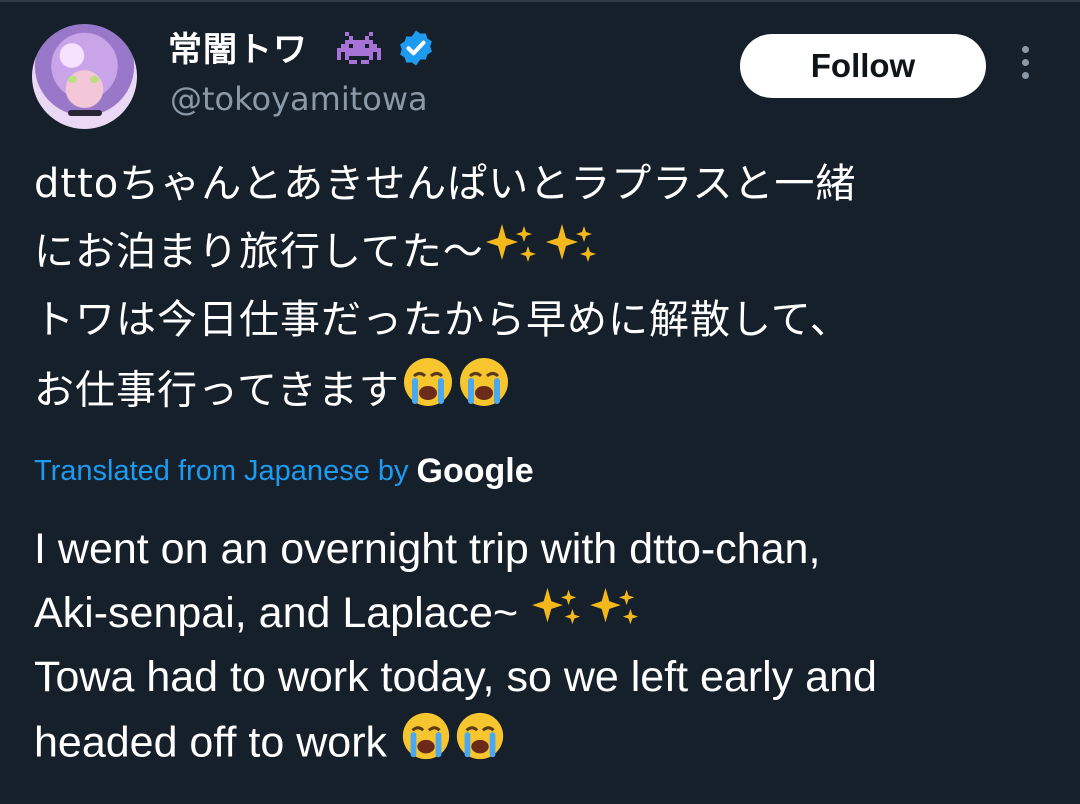  I want to click on user-handle: @tokoyamitowa, so click(299, 99).